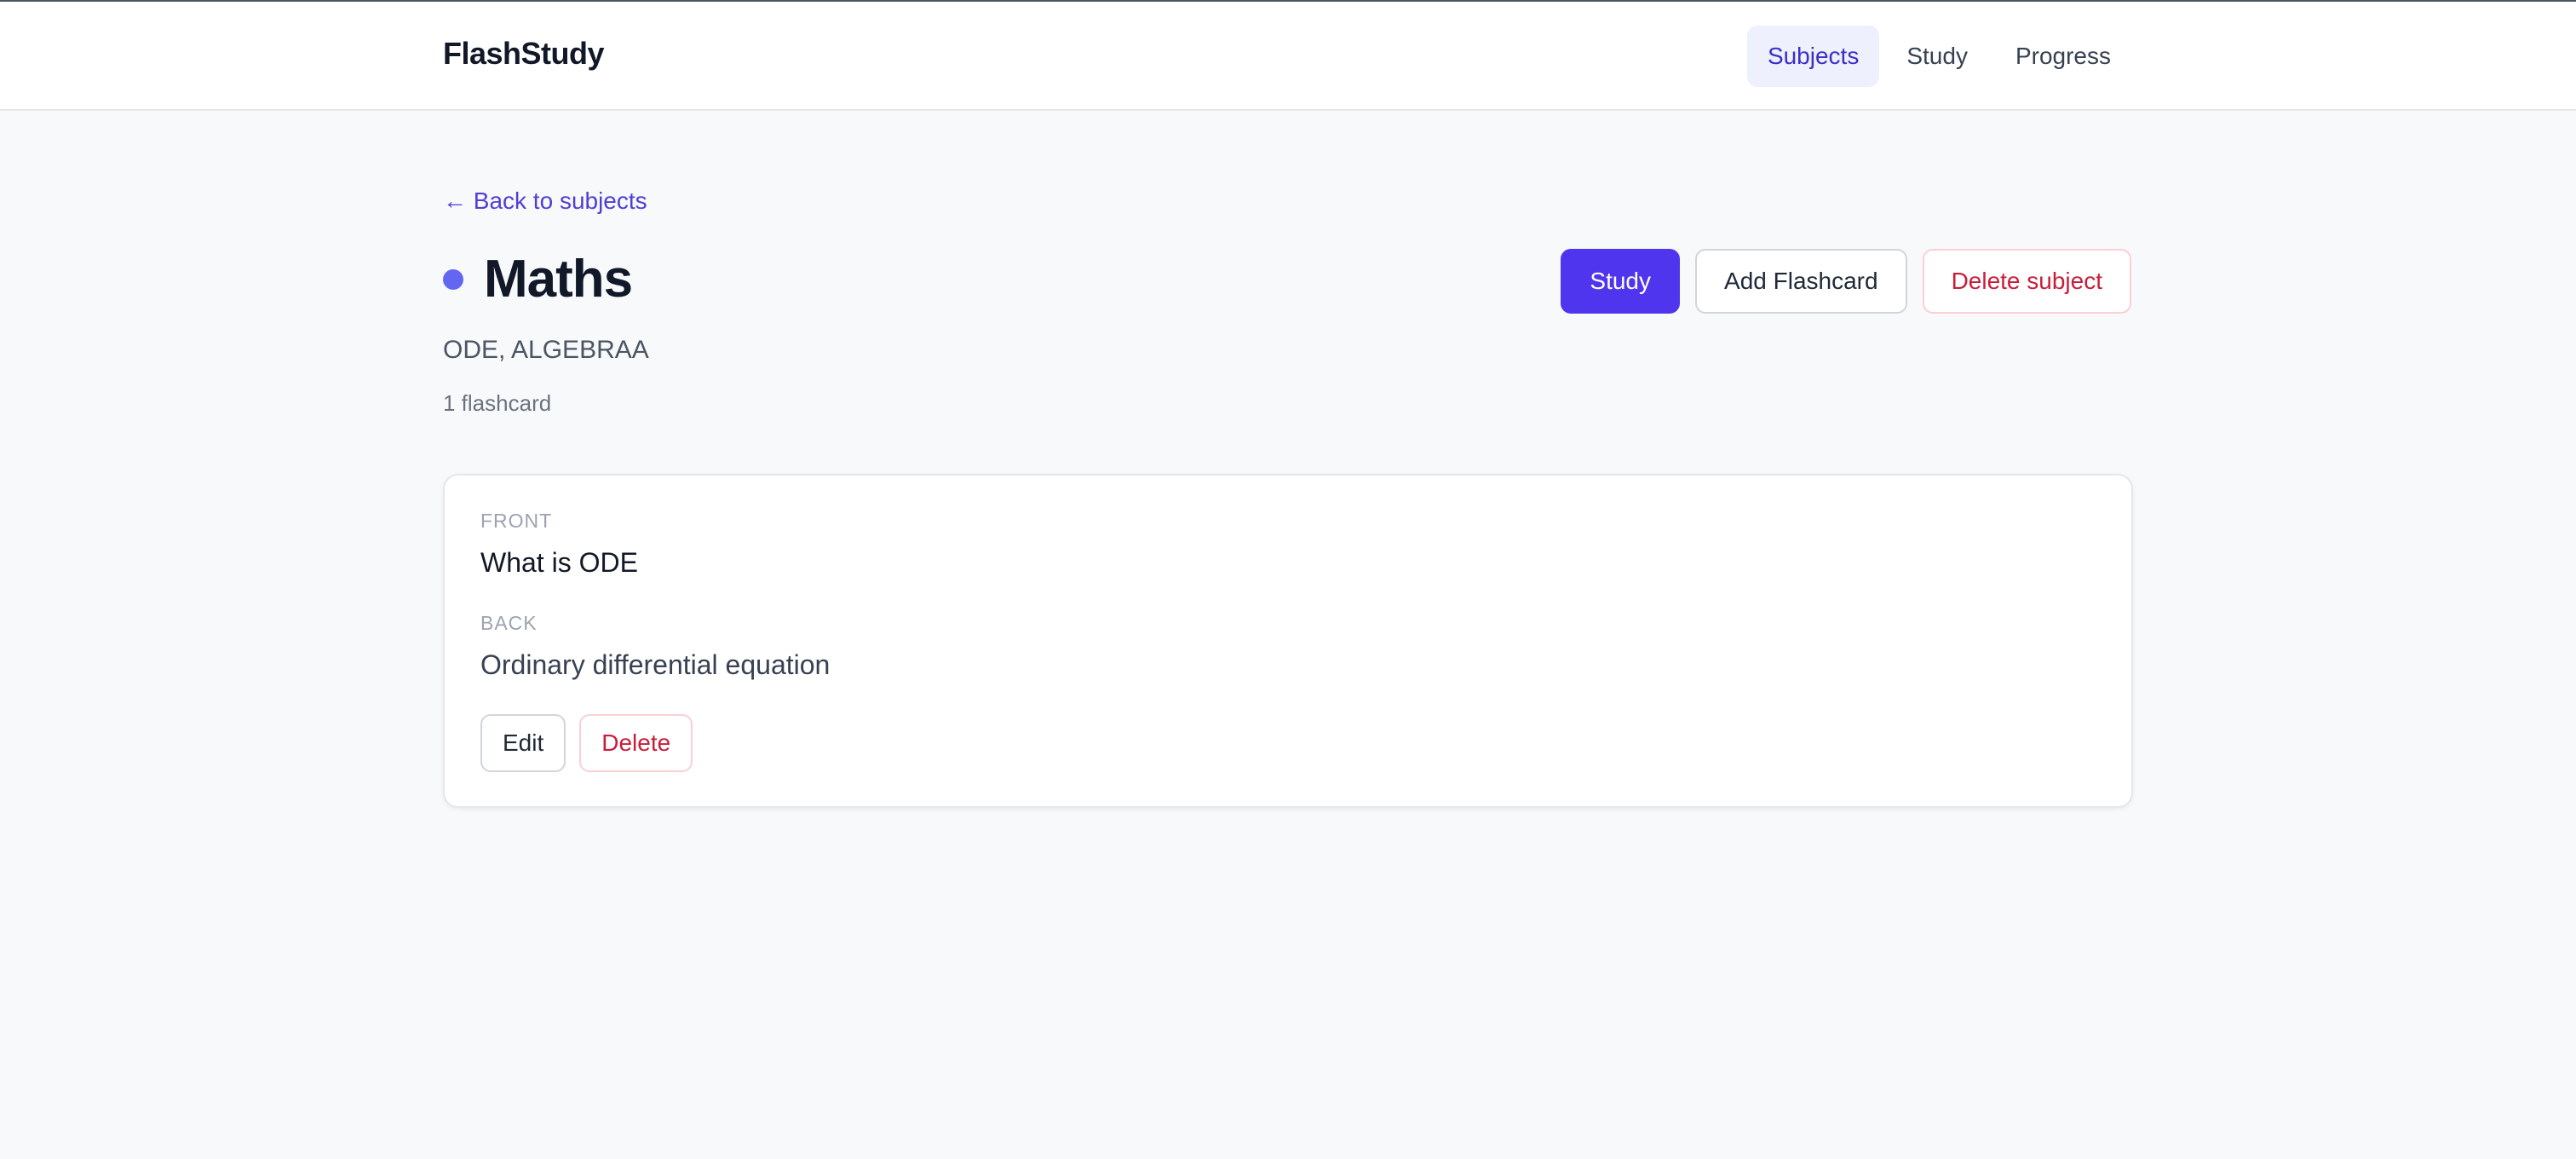  I want to click on study-button: Study, so click(1621, 281).